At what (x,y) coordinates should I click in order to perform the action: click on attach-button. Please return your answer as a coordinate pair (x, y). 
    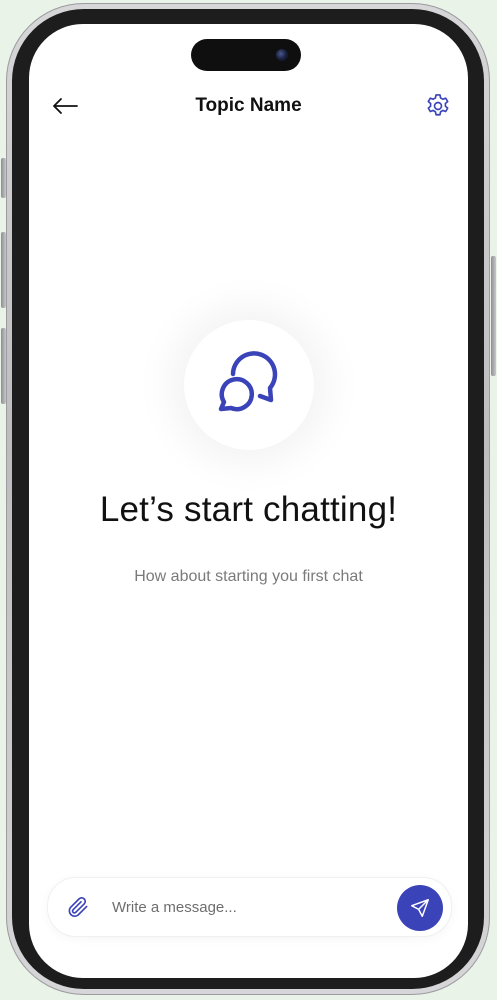
    Looking at the image, I should click on (78, 907).